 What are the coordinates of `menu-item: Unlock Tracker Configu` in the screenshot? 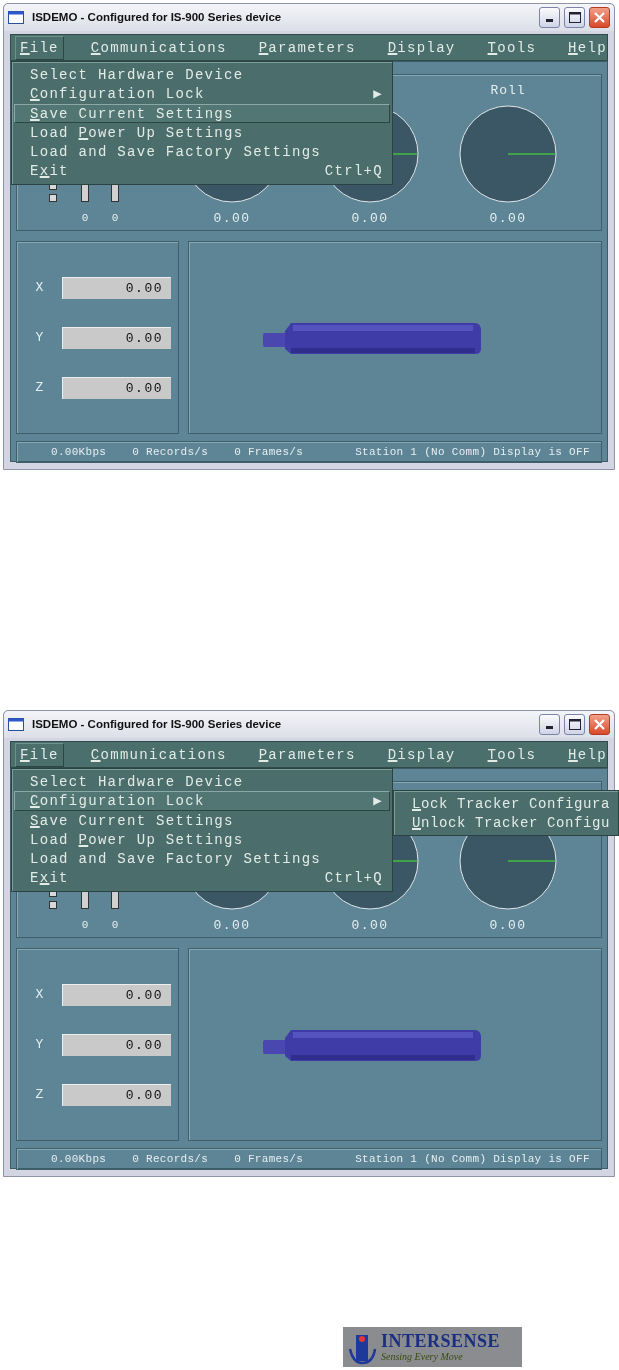 It's located at (507, 822).